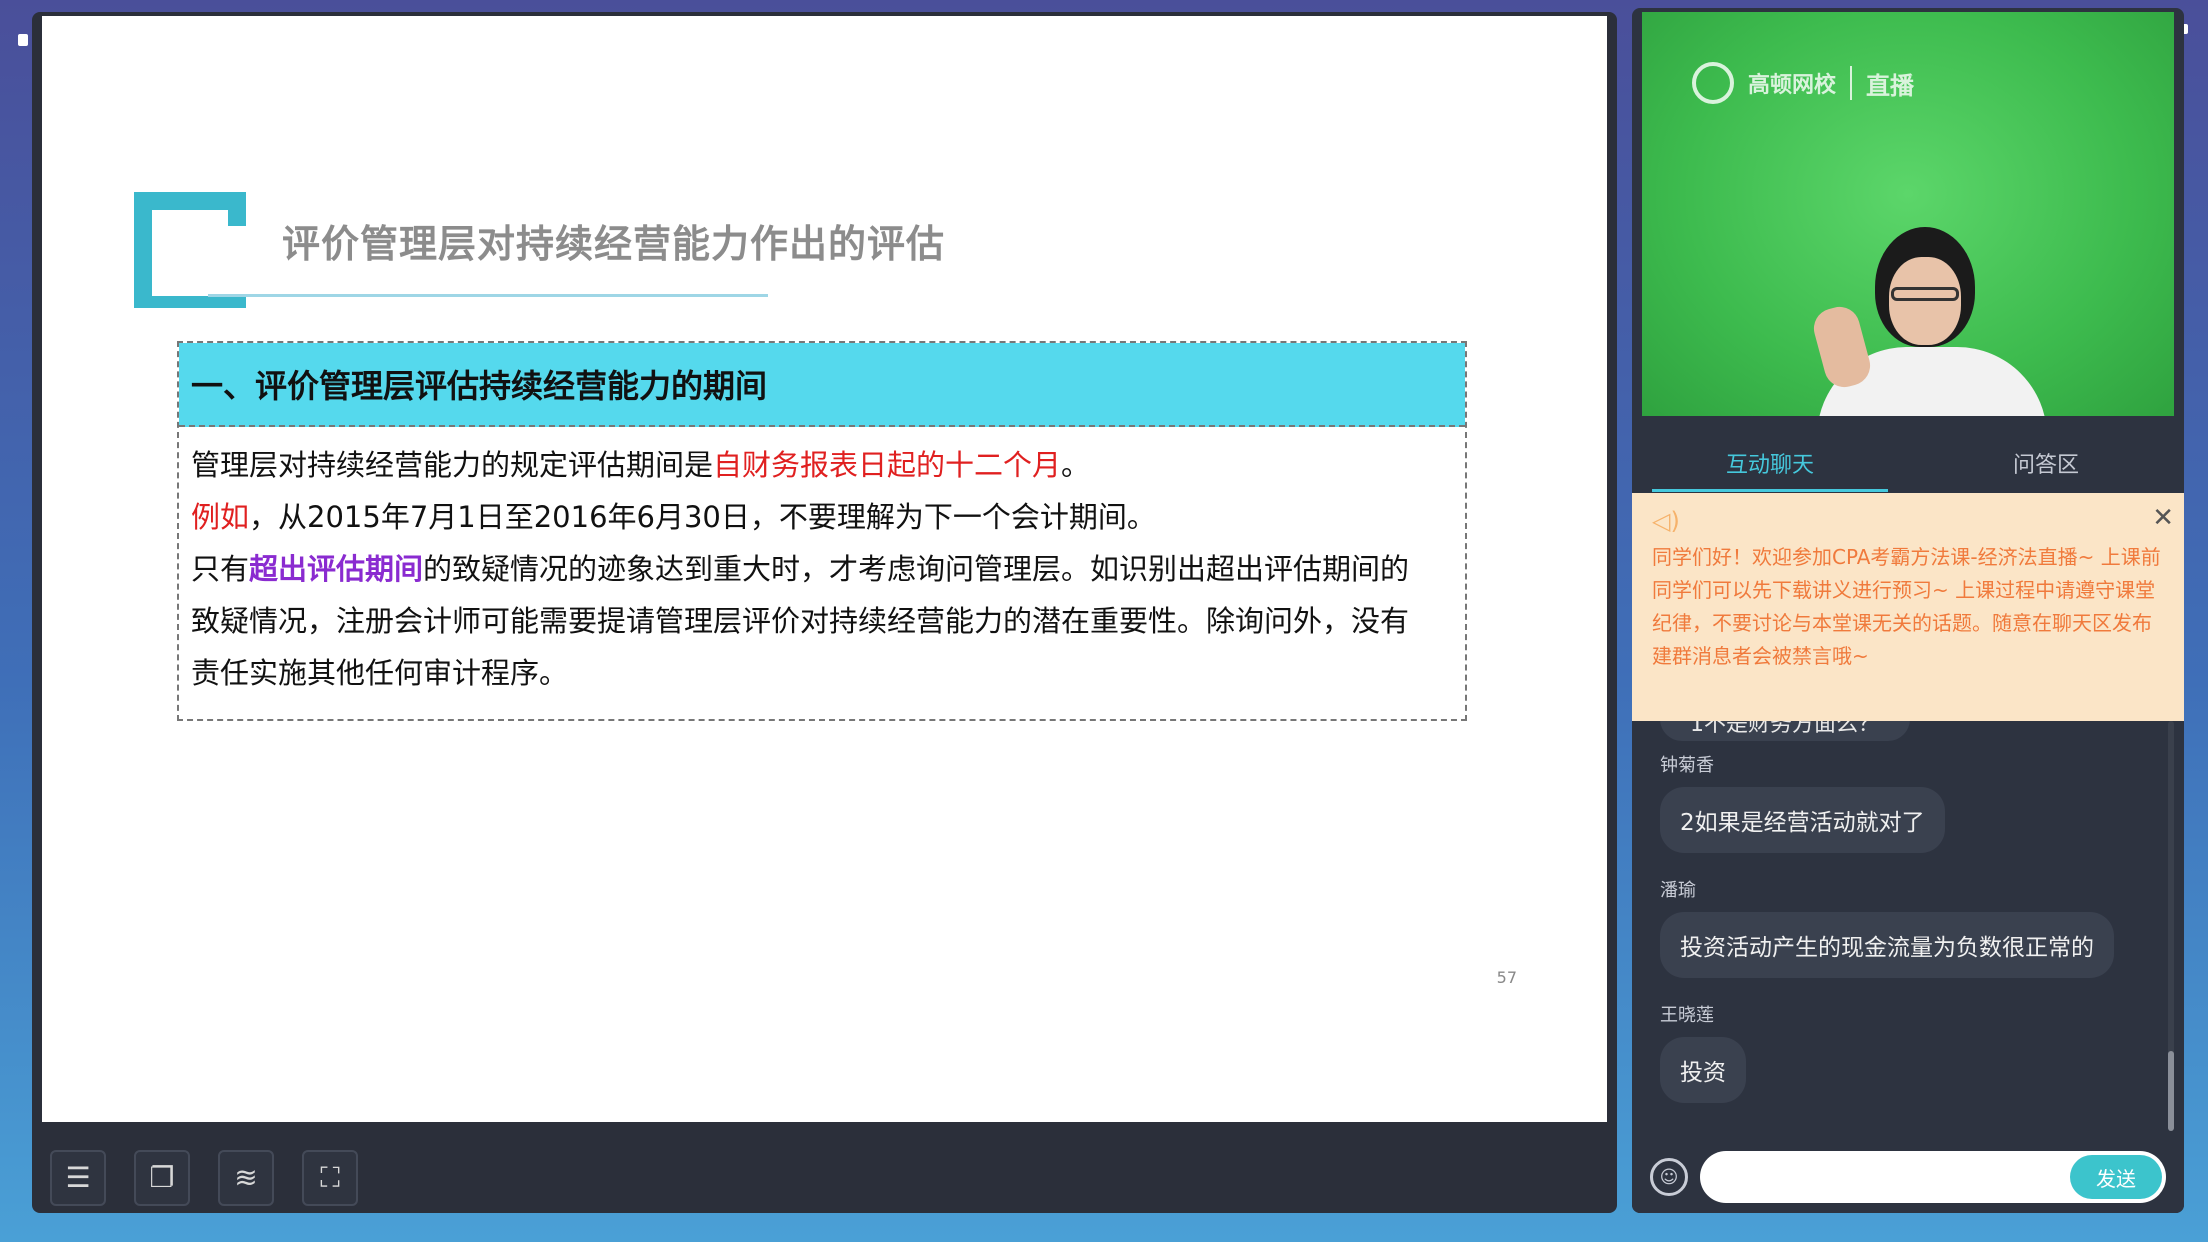 This screenshot has height=1242, width=2208. What do you see at coordinates (824, 1177) in the screenshot?
I see `slide-toolbar: ☰ ❐ ≋ ⛶` at bounding box center [824, 1177].